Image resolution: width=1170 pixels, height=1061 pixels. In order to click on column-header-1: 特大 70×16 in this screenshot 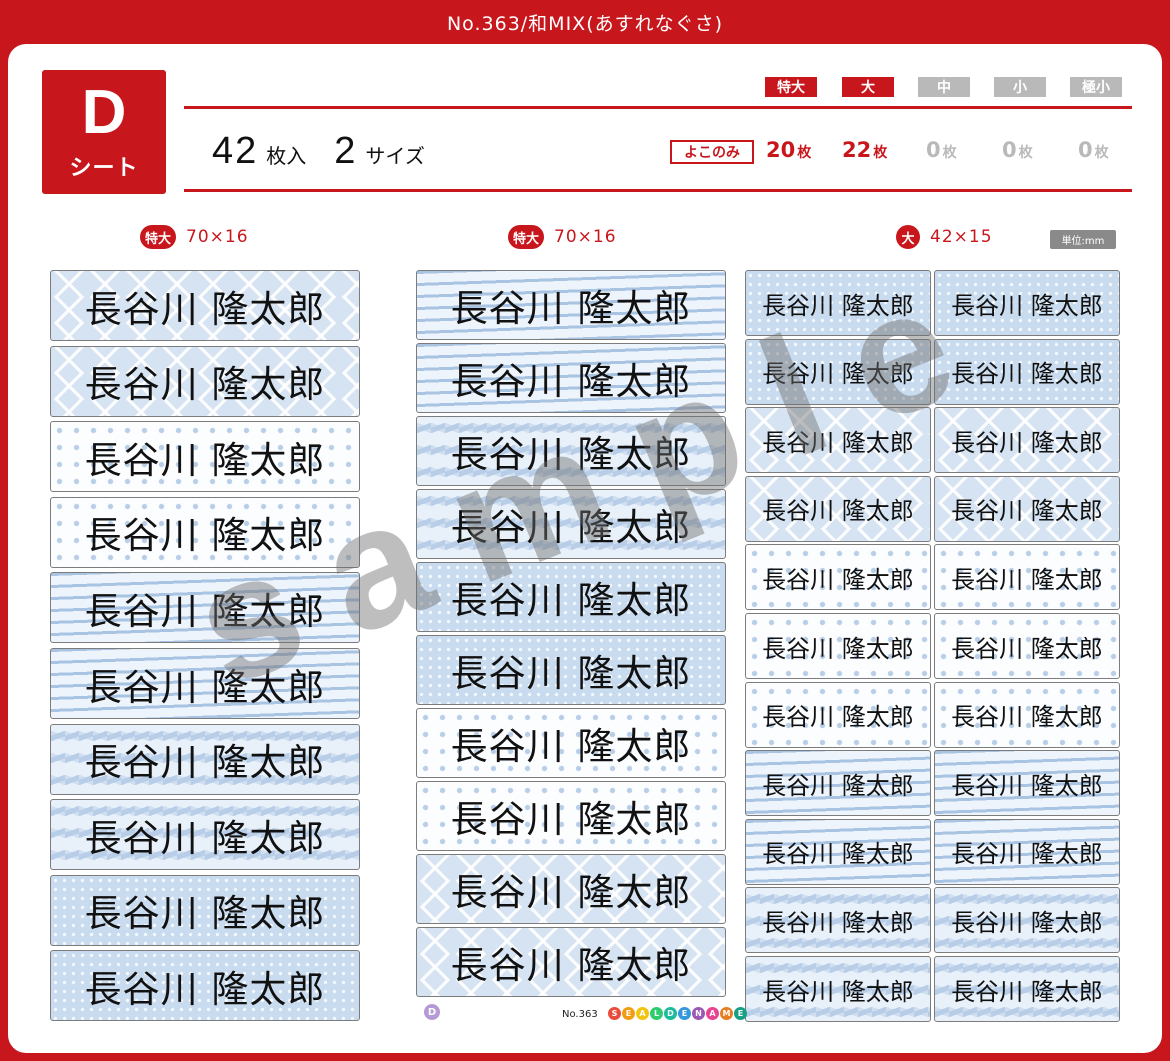, I will do `click(194, 237)`.